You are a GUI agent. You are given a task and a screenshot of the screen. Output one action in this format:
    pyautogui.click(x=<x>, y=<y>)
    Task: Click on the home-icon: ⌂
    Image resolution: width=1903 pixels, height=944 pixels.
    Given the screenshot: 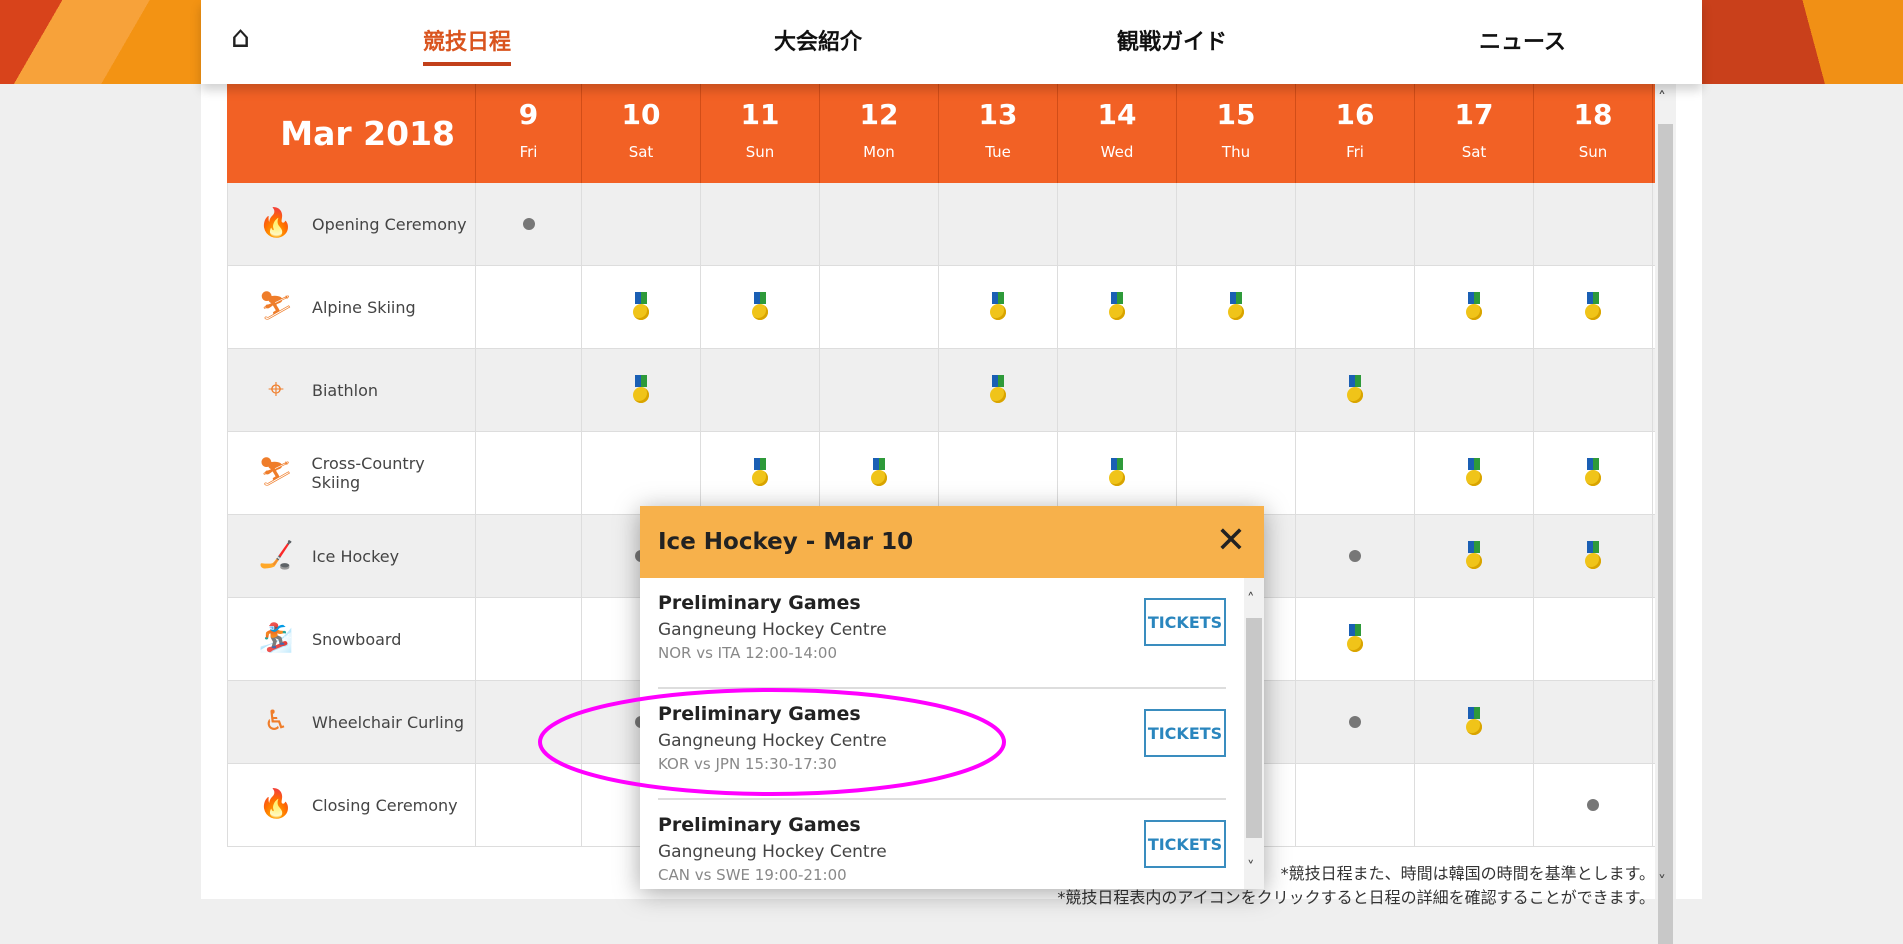 What is the action you would take?
    pyautogui.click(x=240, y=37)
    